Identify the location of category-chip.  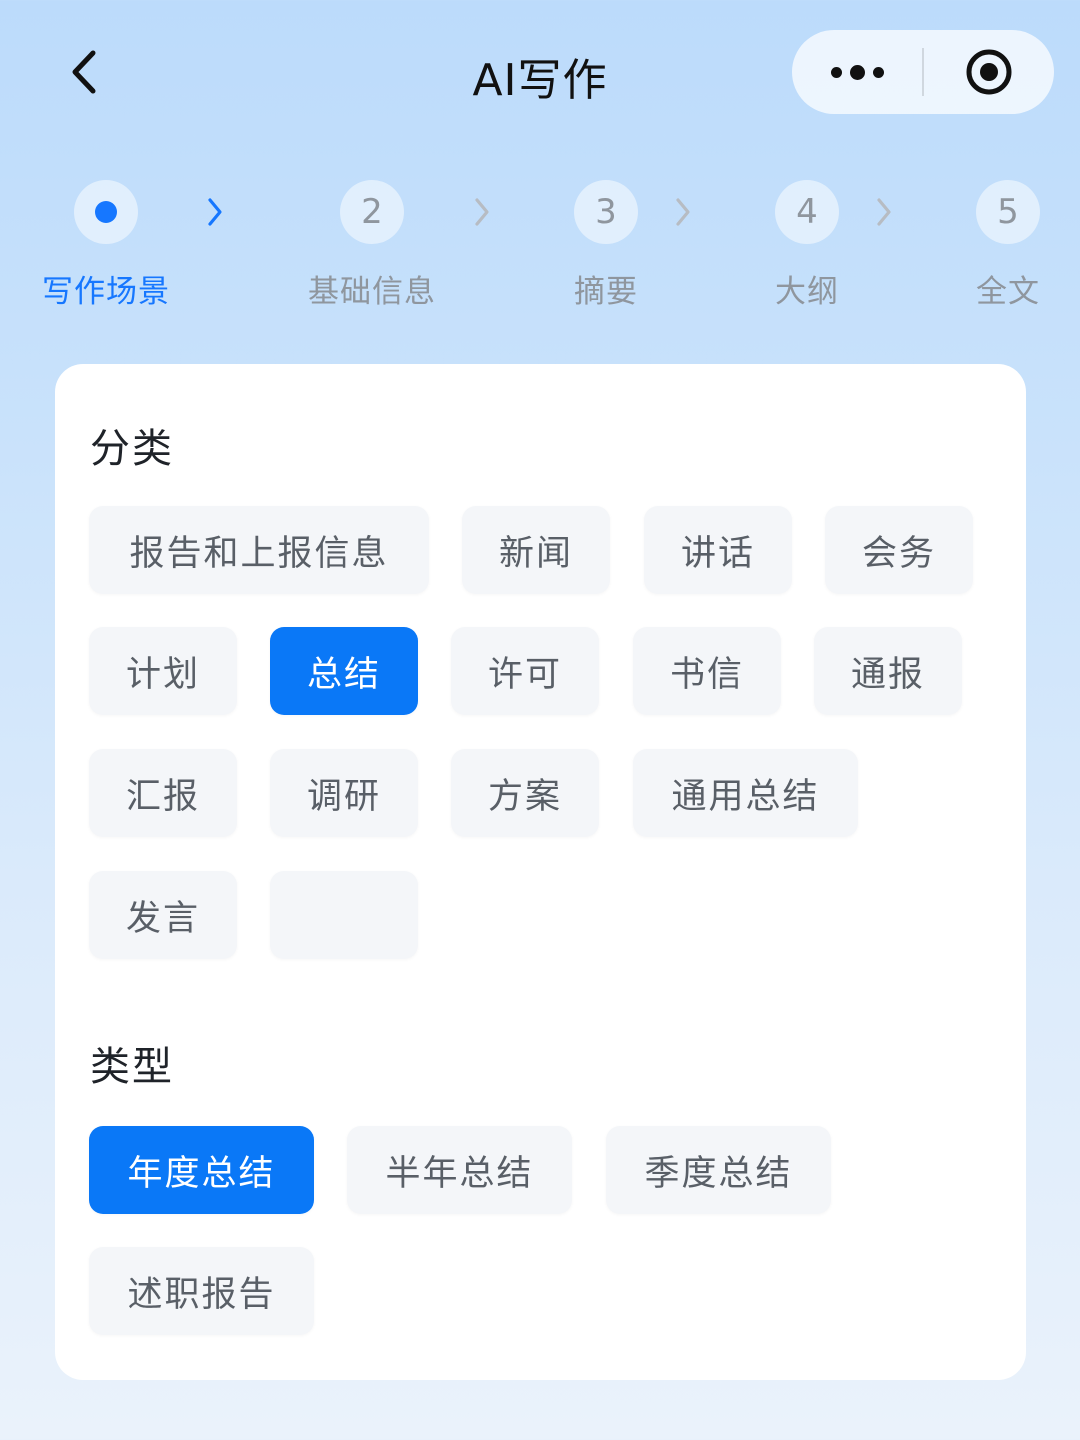
(344, 915).